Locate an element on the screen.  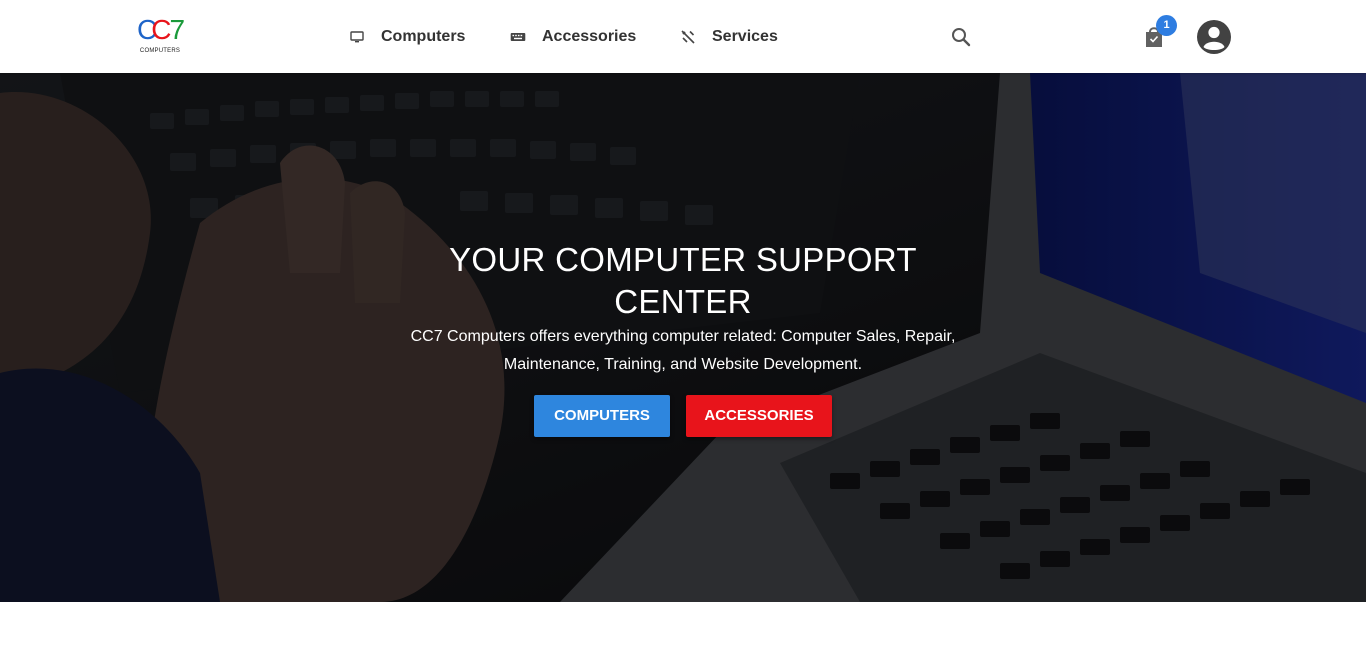
logo-subtext: COMPUTERS is located at coordinates (160, 51).